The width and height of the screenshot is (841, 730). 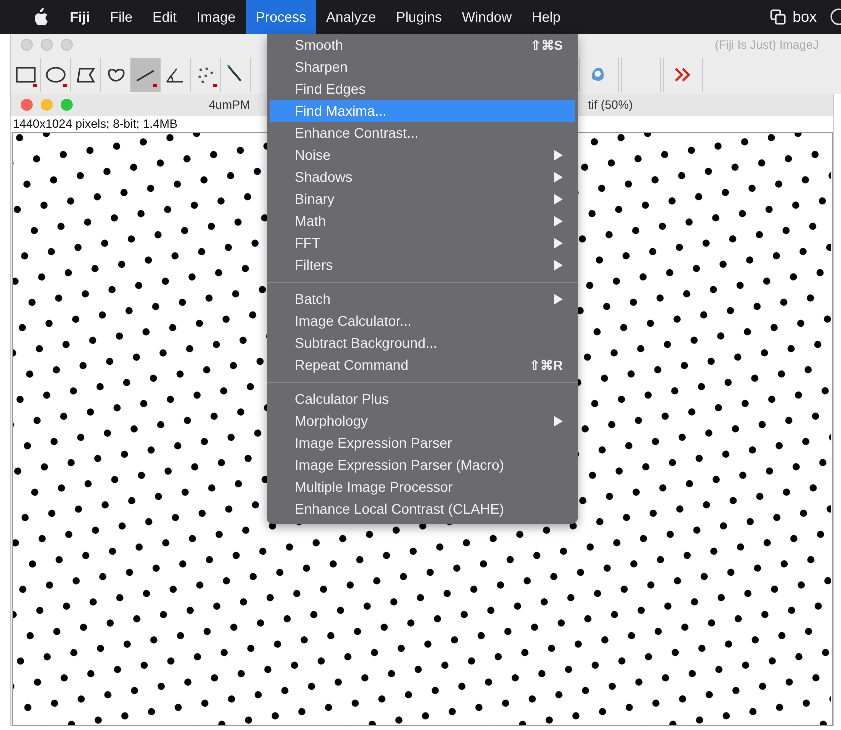 I want to click on menu-item: Math, so click(x=422, y=221).